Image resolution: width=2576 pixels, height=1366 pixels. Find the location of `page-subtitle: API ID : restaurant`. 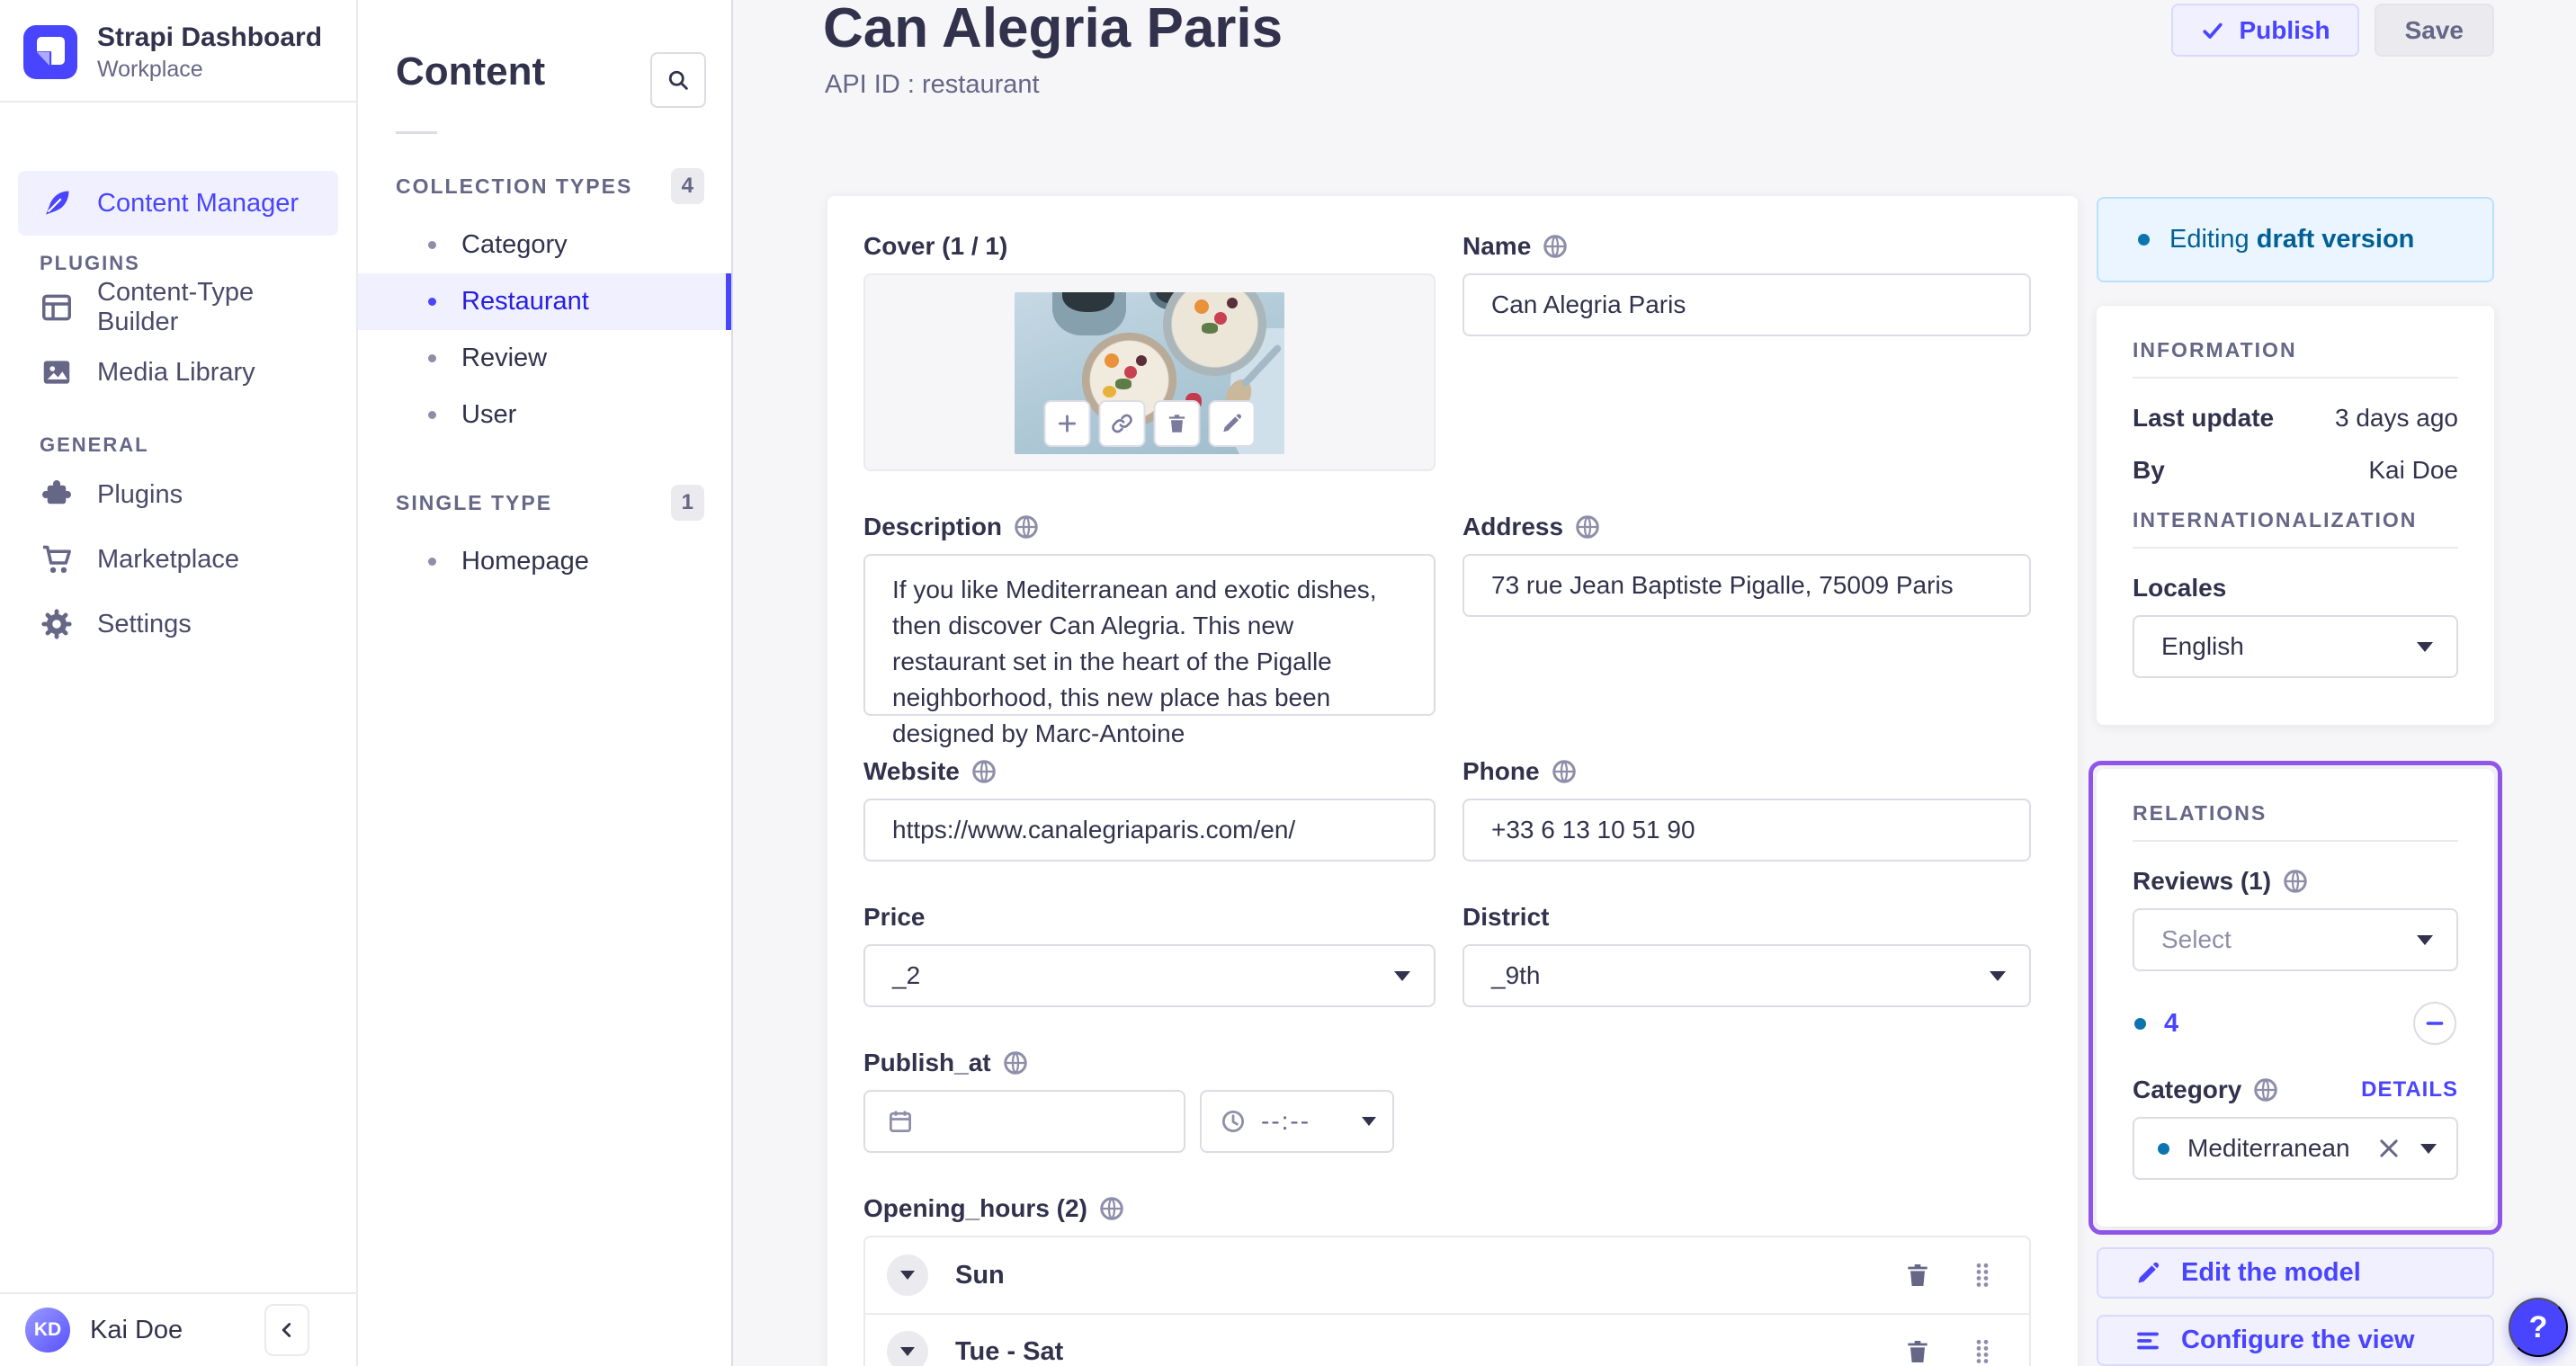

page-subtitle: API ID : restaurant is located at coordinates (932, 84).